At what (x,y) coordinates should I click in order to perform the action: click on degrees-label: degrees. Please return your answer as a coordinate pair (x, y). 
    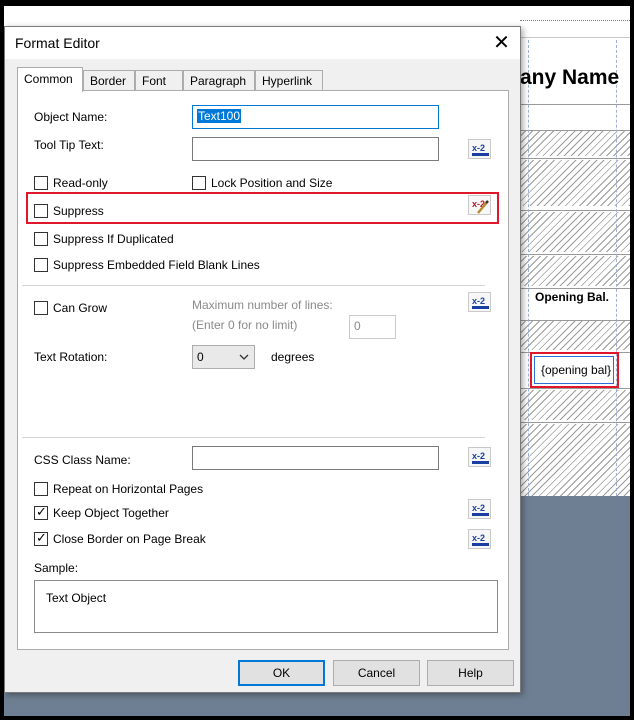
    Looking at the image, I should click on (293, 357).